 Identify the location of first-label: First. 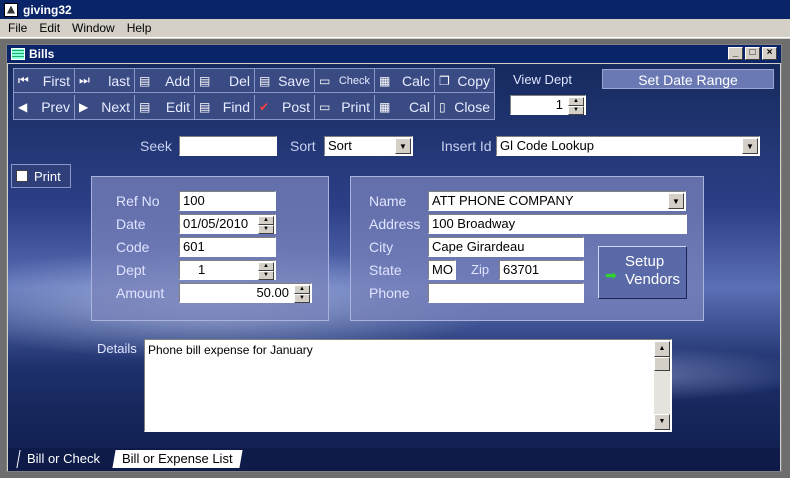
(56, 80).